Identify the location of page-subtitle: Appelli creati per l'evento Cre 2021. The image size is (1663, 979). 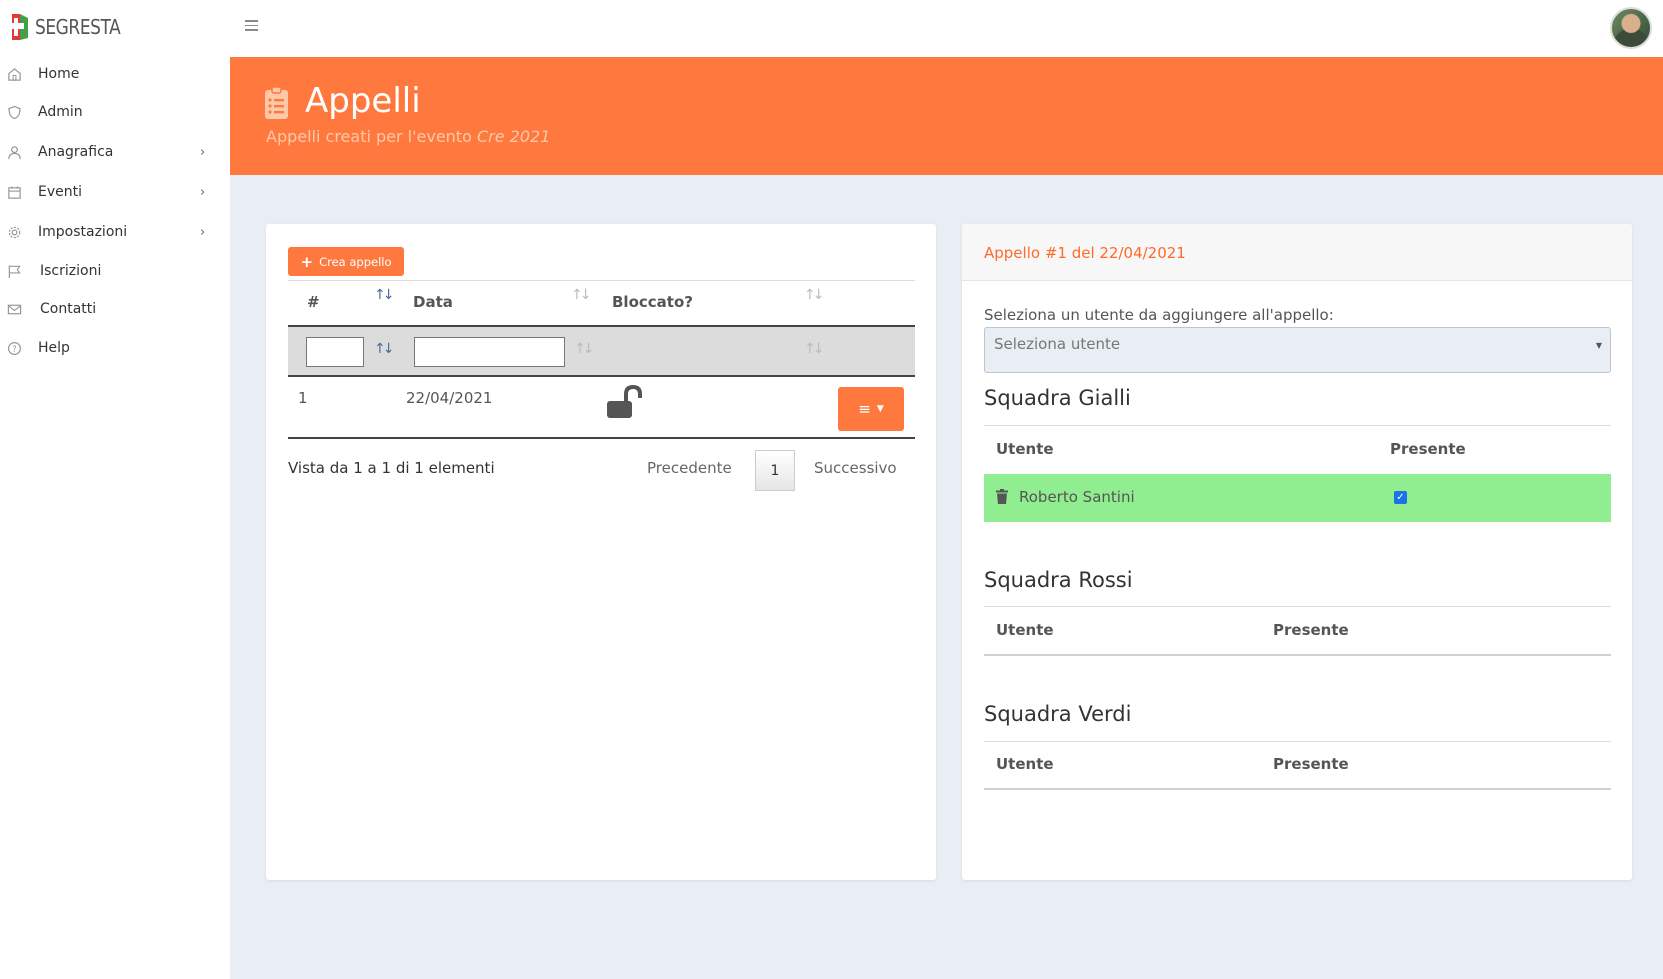
(408, 136).